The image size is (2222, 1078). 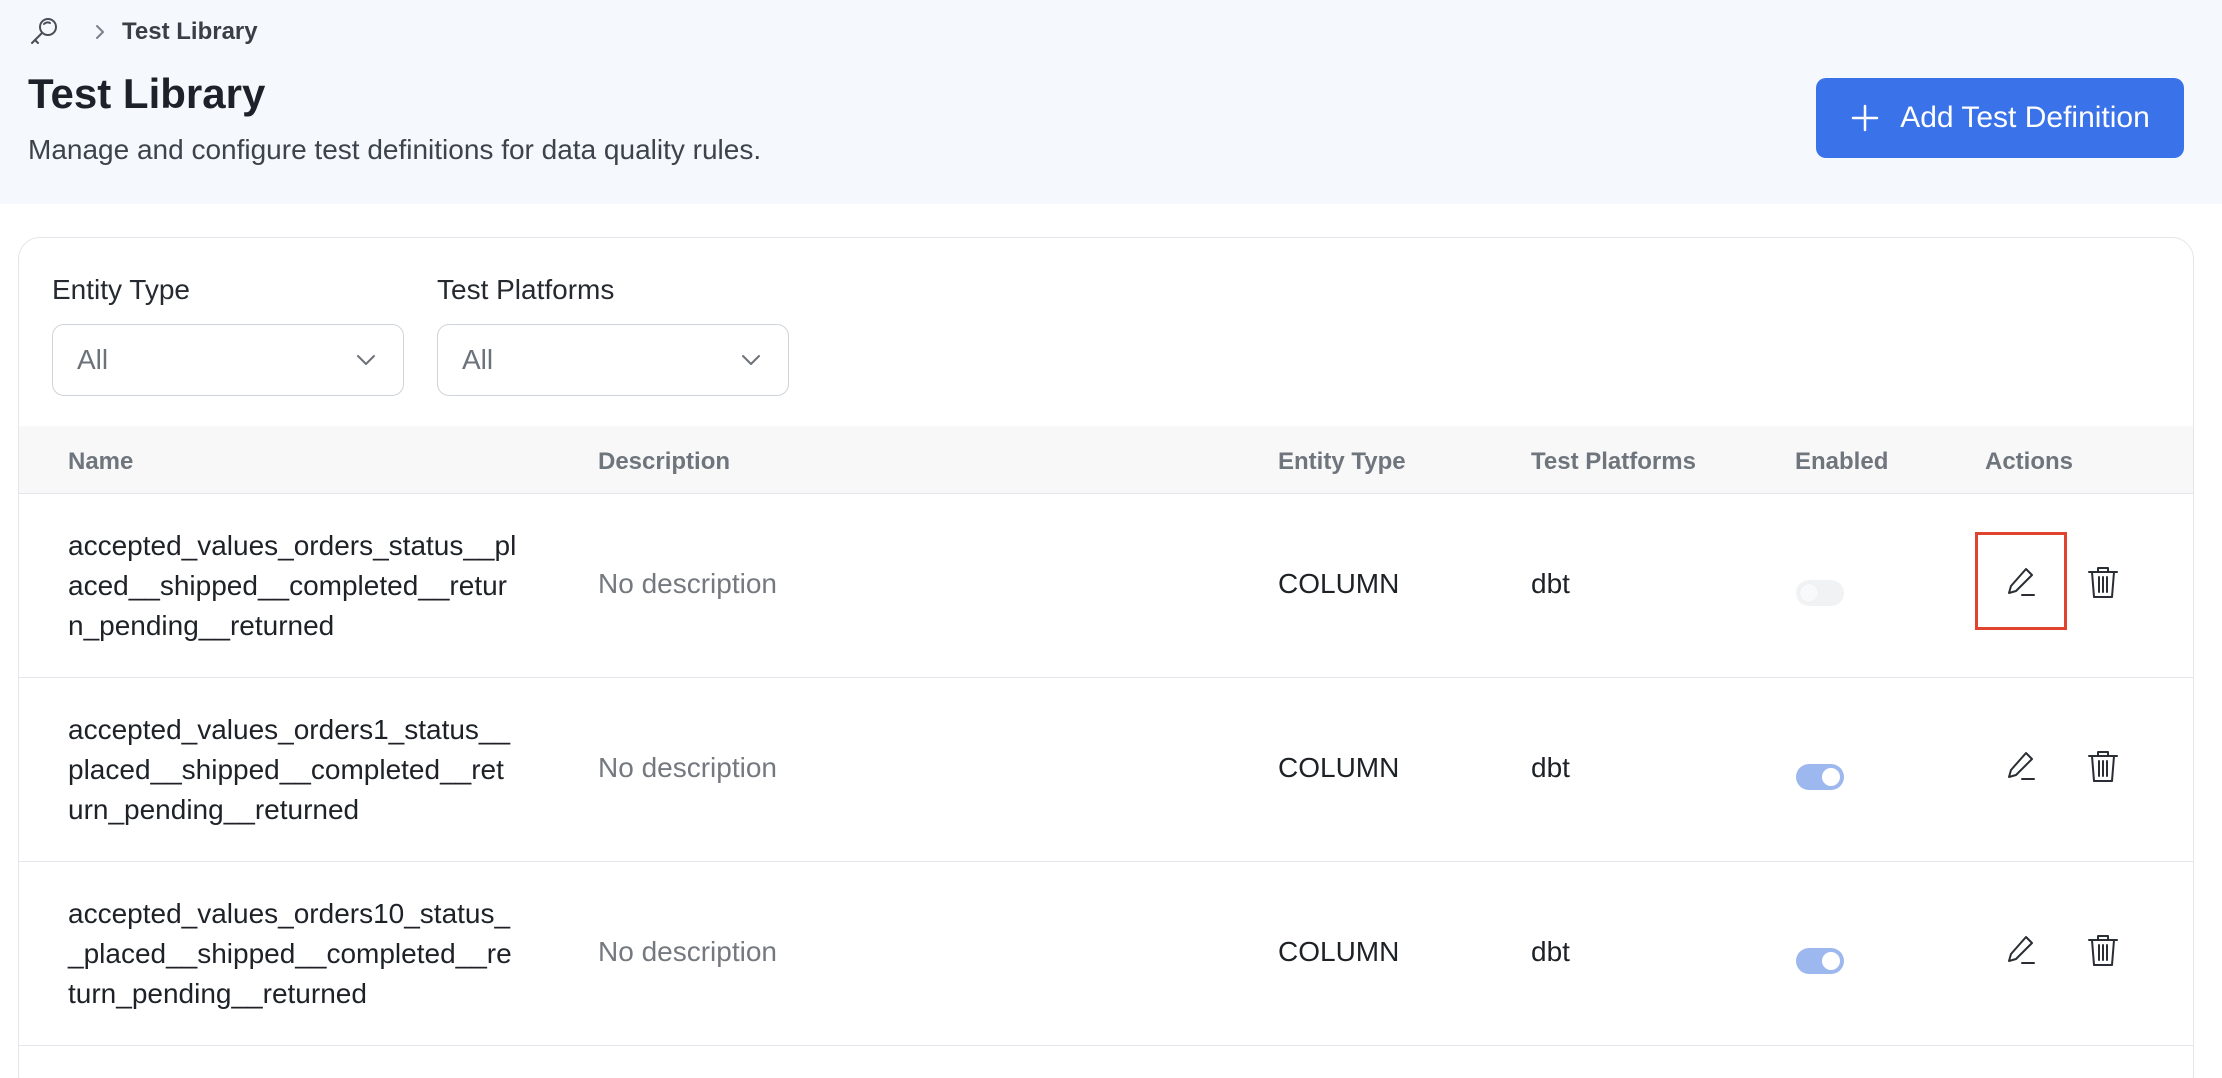 I want to click on add-test-definition-label: Add Test Definition, so click(x=2025, y=117).